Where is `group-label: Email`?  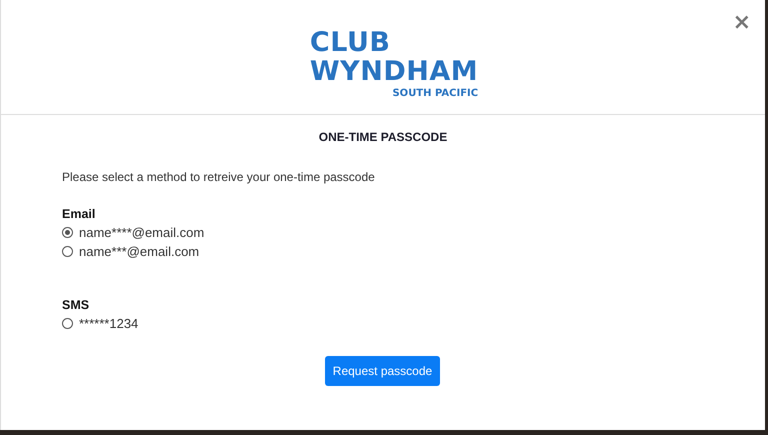 group-label: Email is located at coordinates (79, 214).